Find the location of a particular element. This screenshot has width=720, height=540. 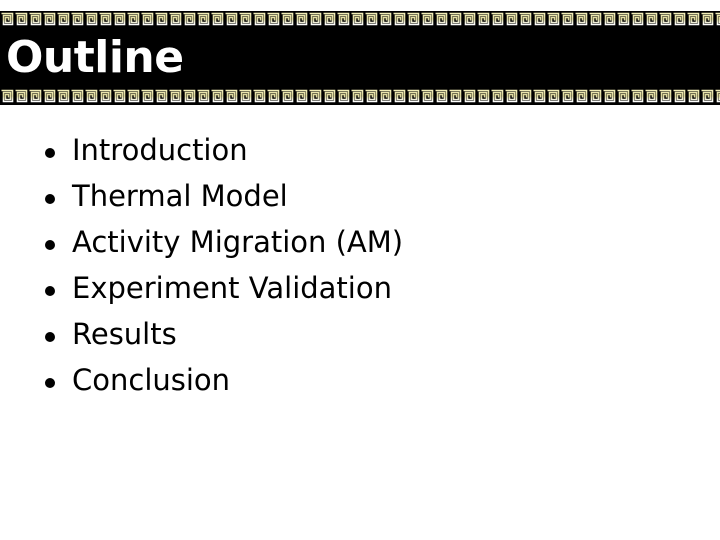

list-item: Experiment Validation is located at coordinates (222, 291).